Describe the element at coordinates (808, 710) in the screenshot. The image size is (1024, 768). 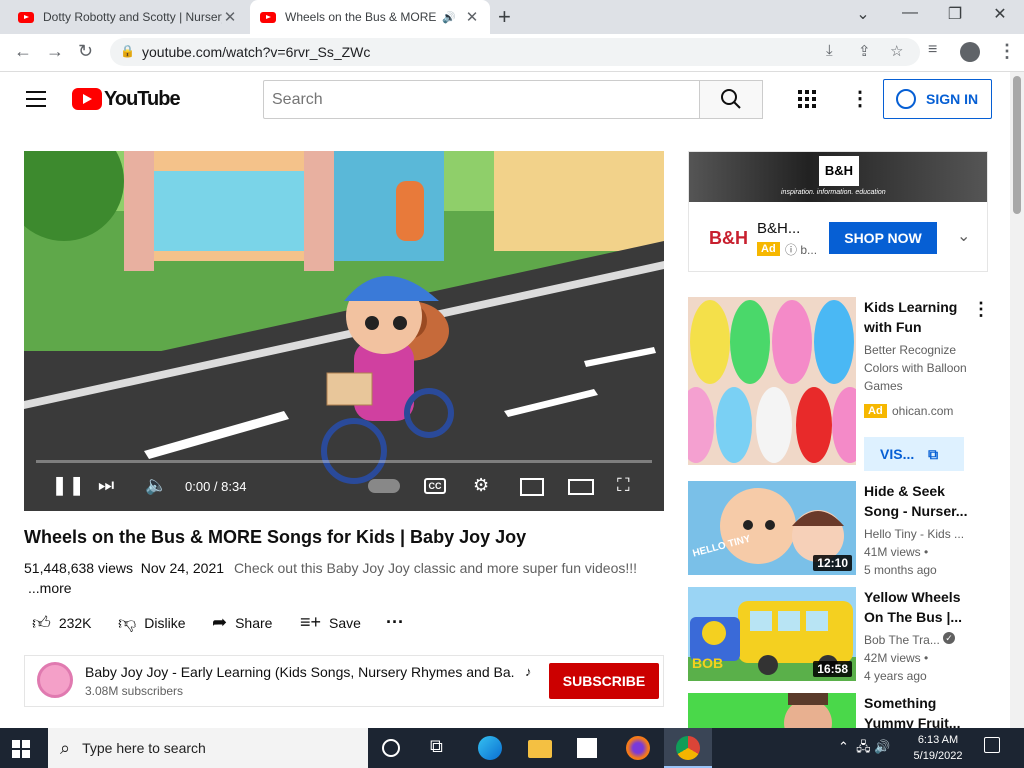
I see `fruit-thumbnail-image` at that location.